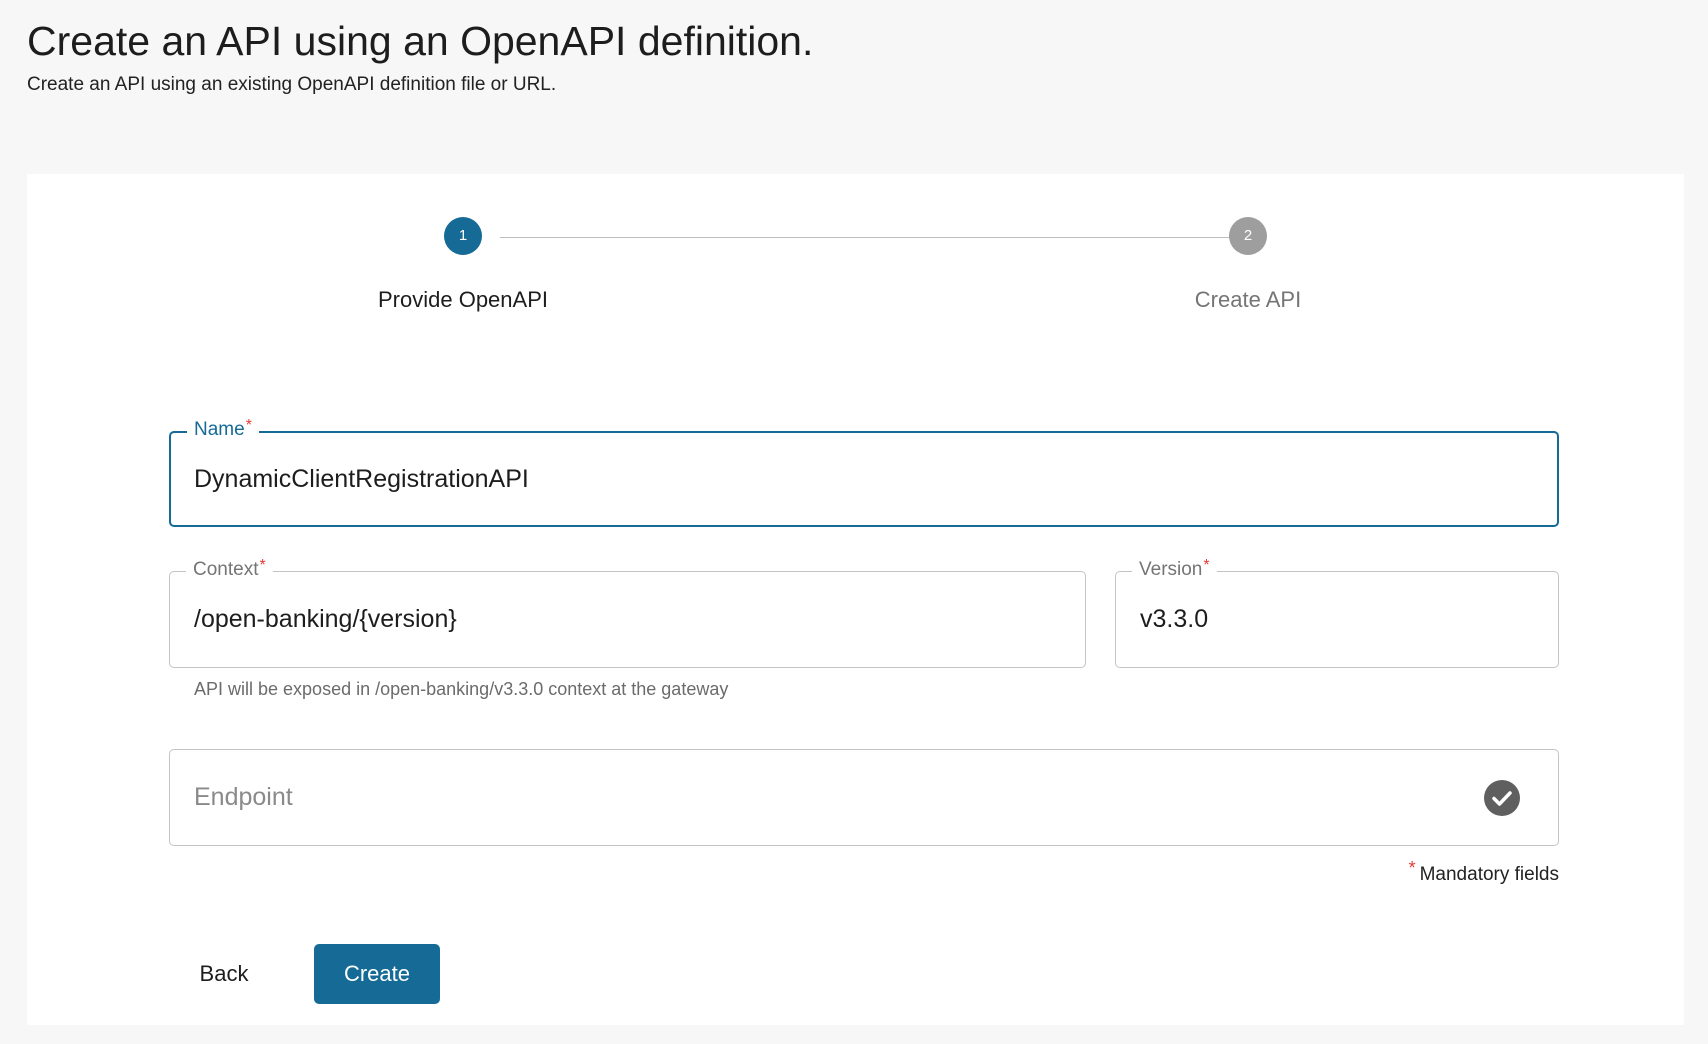 The image size is (1708, 1044). What do you see at coordinates (870, 237) in the screenshot?
I see `stepper-connector` at bounding box center [870, 237].